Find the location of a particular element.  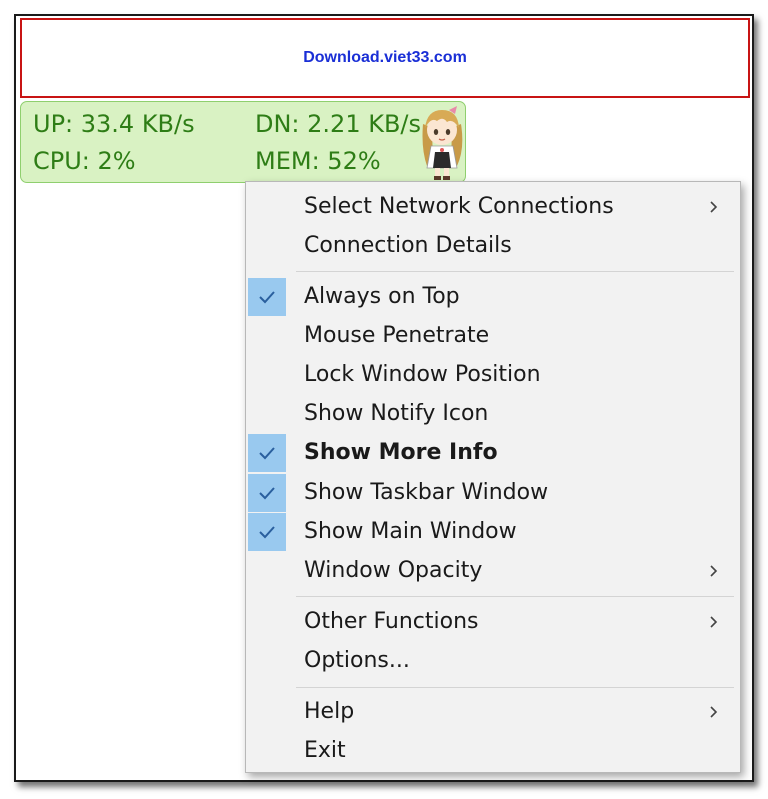

menu-item-connection-details: Connection Details is located at coordinates (493, 246).